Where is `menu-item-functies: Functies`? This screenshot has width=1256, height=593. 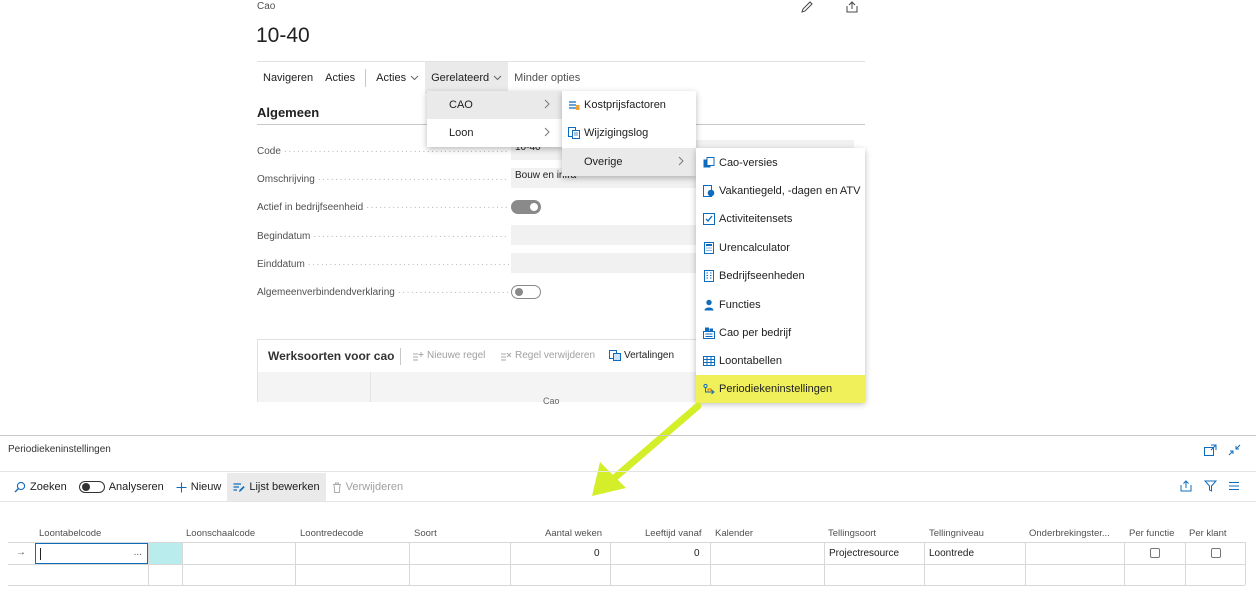 menu-item-functies: Functies is located at coordinates (780, 305).